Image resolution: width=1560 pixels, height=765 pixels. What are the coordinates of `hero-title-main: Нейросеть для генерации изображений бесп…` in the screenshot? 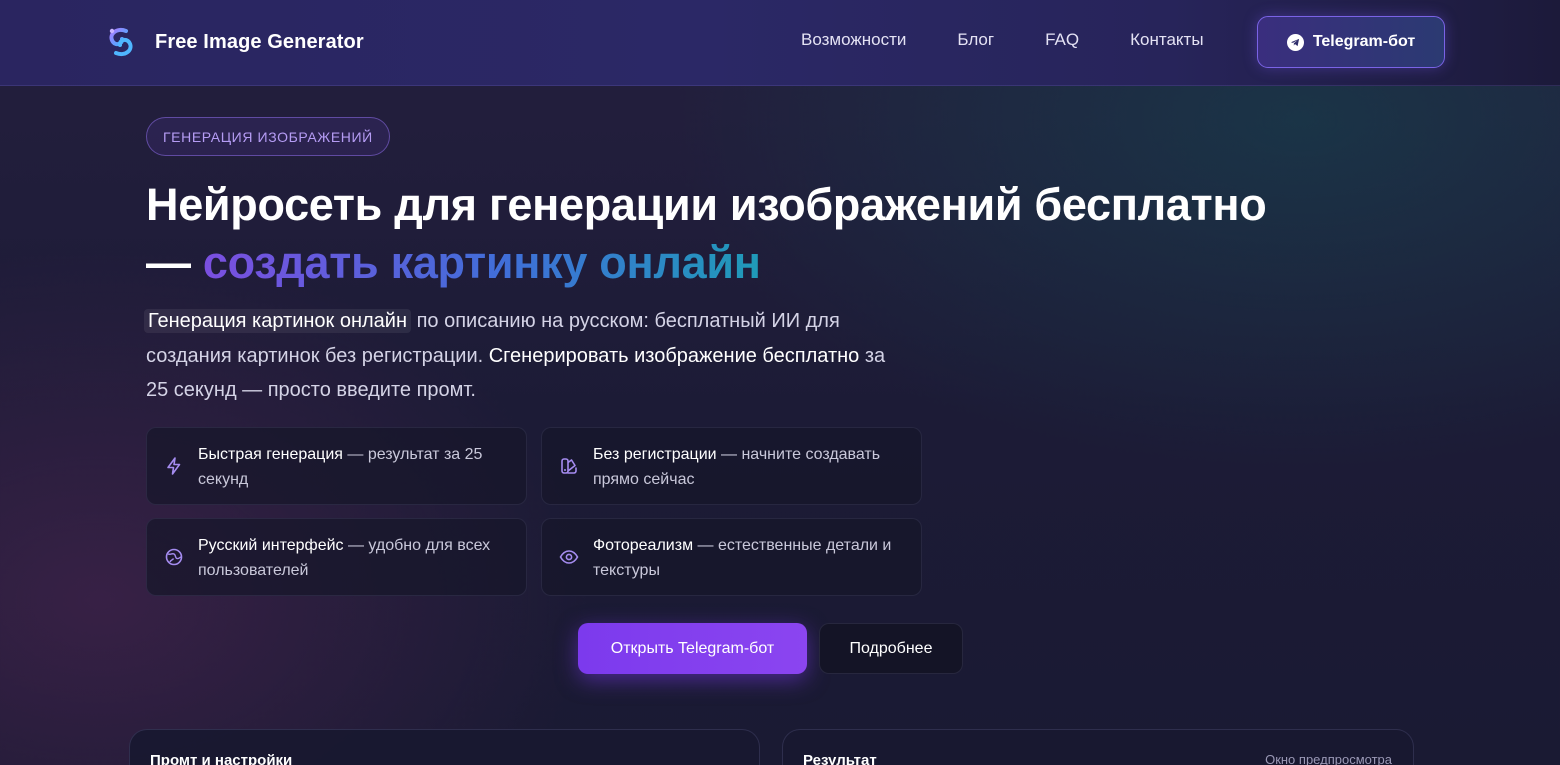 It's located at (706, 204).